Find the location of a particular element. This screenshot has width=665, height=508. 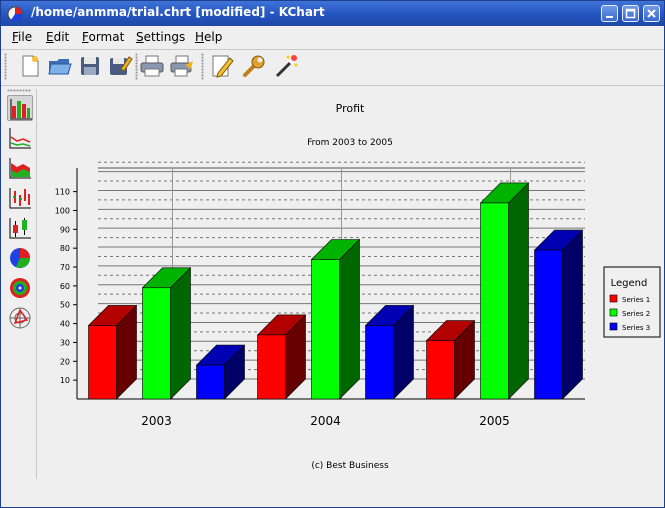

y-tick-label: 110 is located at coordinates (62, 192).